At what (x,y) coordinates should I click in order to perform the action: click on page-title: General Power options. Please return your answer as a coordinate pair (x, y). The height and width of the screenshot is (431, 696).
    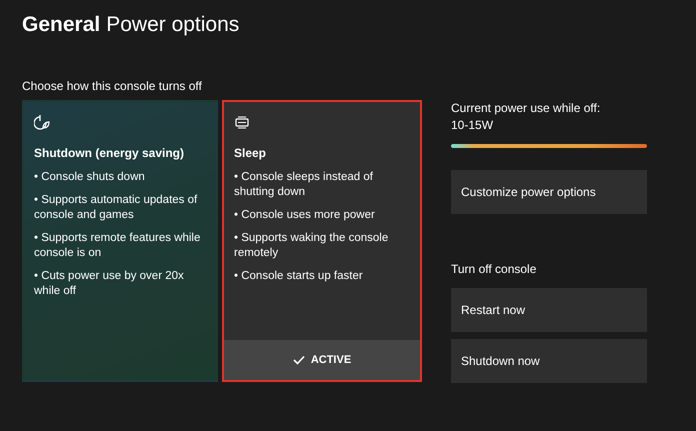
    Looking at the image, I should click on (131, 25).